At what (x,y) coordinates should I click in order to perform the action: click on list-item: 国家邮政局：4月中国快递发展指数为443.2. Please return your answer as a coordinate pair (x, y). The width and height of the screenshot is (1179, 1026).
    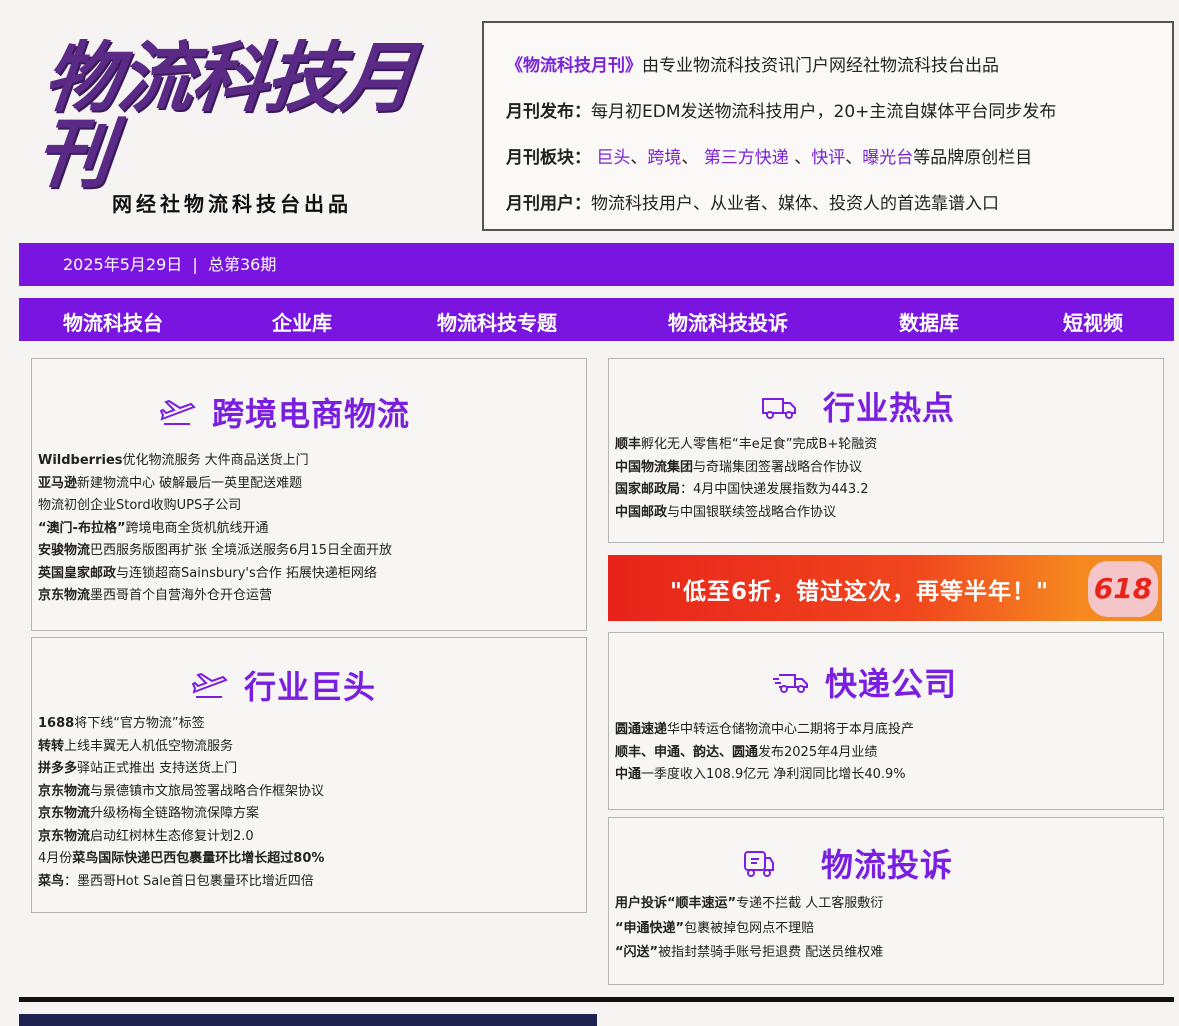
    Looking at the image, I should click on (746, 490).